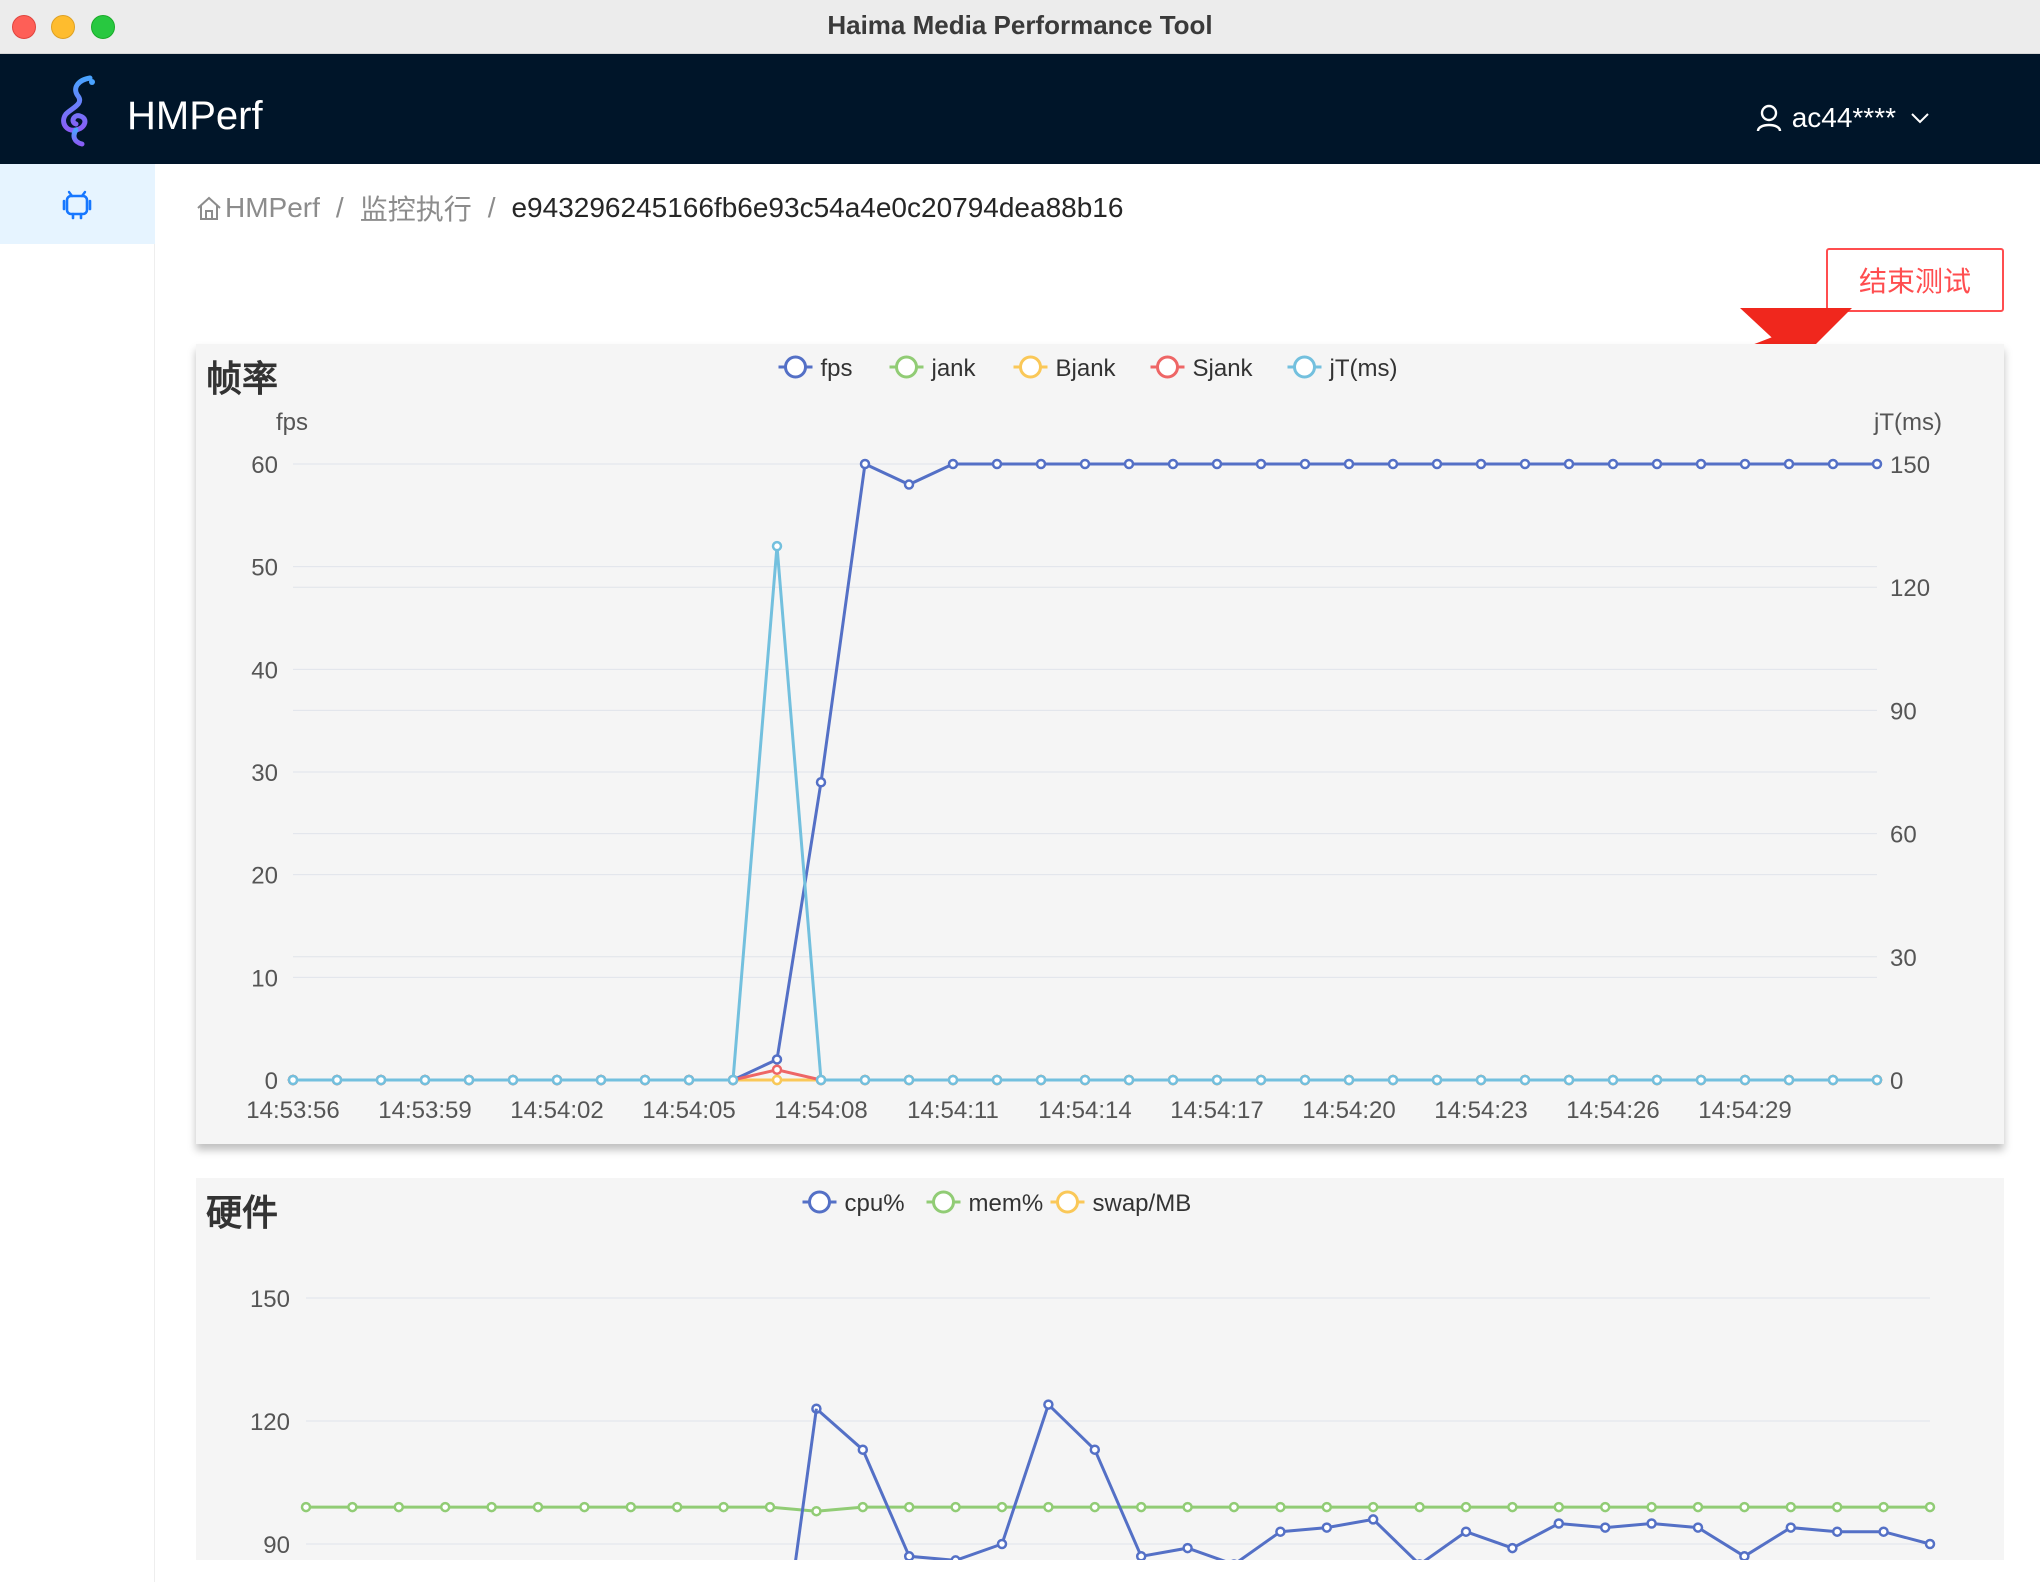 The width and height of the screenshot is (2040, 1582). What do you see at coordinates (1020, 109) in the screenshot?
I see `app-header: HMPerf ac44****` at bounding box center [1020, 109].